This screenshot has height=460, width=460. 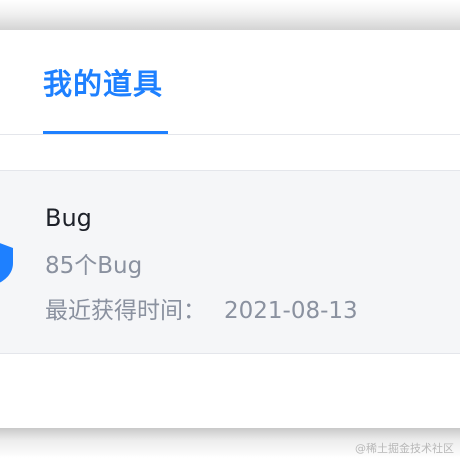 What do you see at coordinates (230, 15) in the screenshot?
I see `top-shadow` at bounding box center [230, 15].